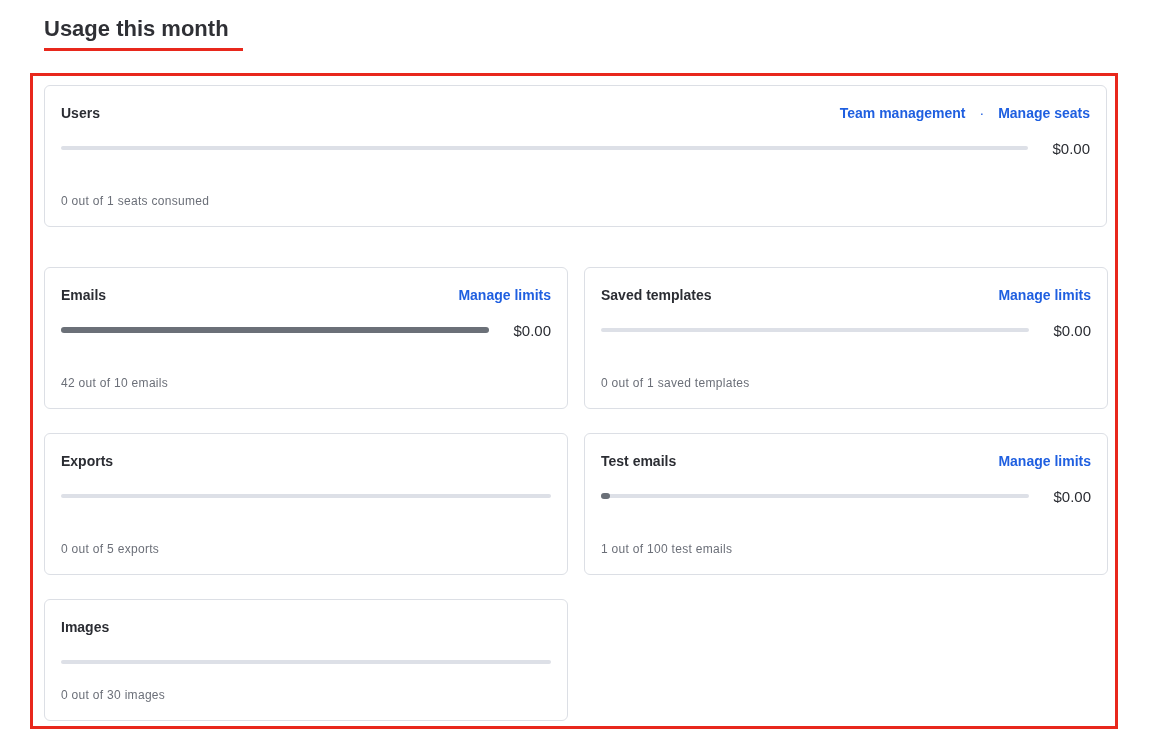 The height and width of the screenshot is (739, 1170). I want to click on card-title: Test emails, so click(639, 461).